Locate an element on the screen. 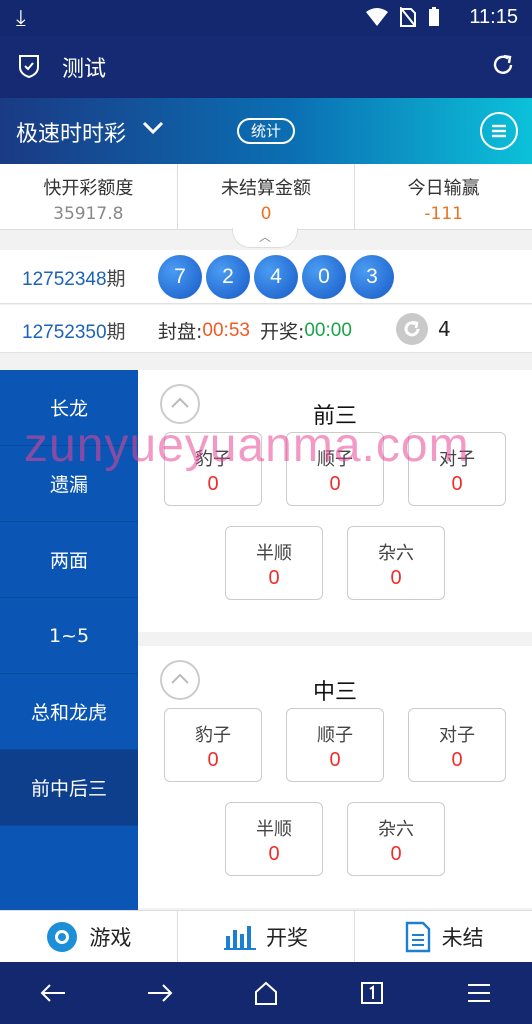 Image resolution: width=532 pixels, height=1024 pixels. arrow-right-icon is located at coordinates (159, 993).